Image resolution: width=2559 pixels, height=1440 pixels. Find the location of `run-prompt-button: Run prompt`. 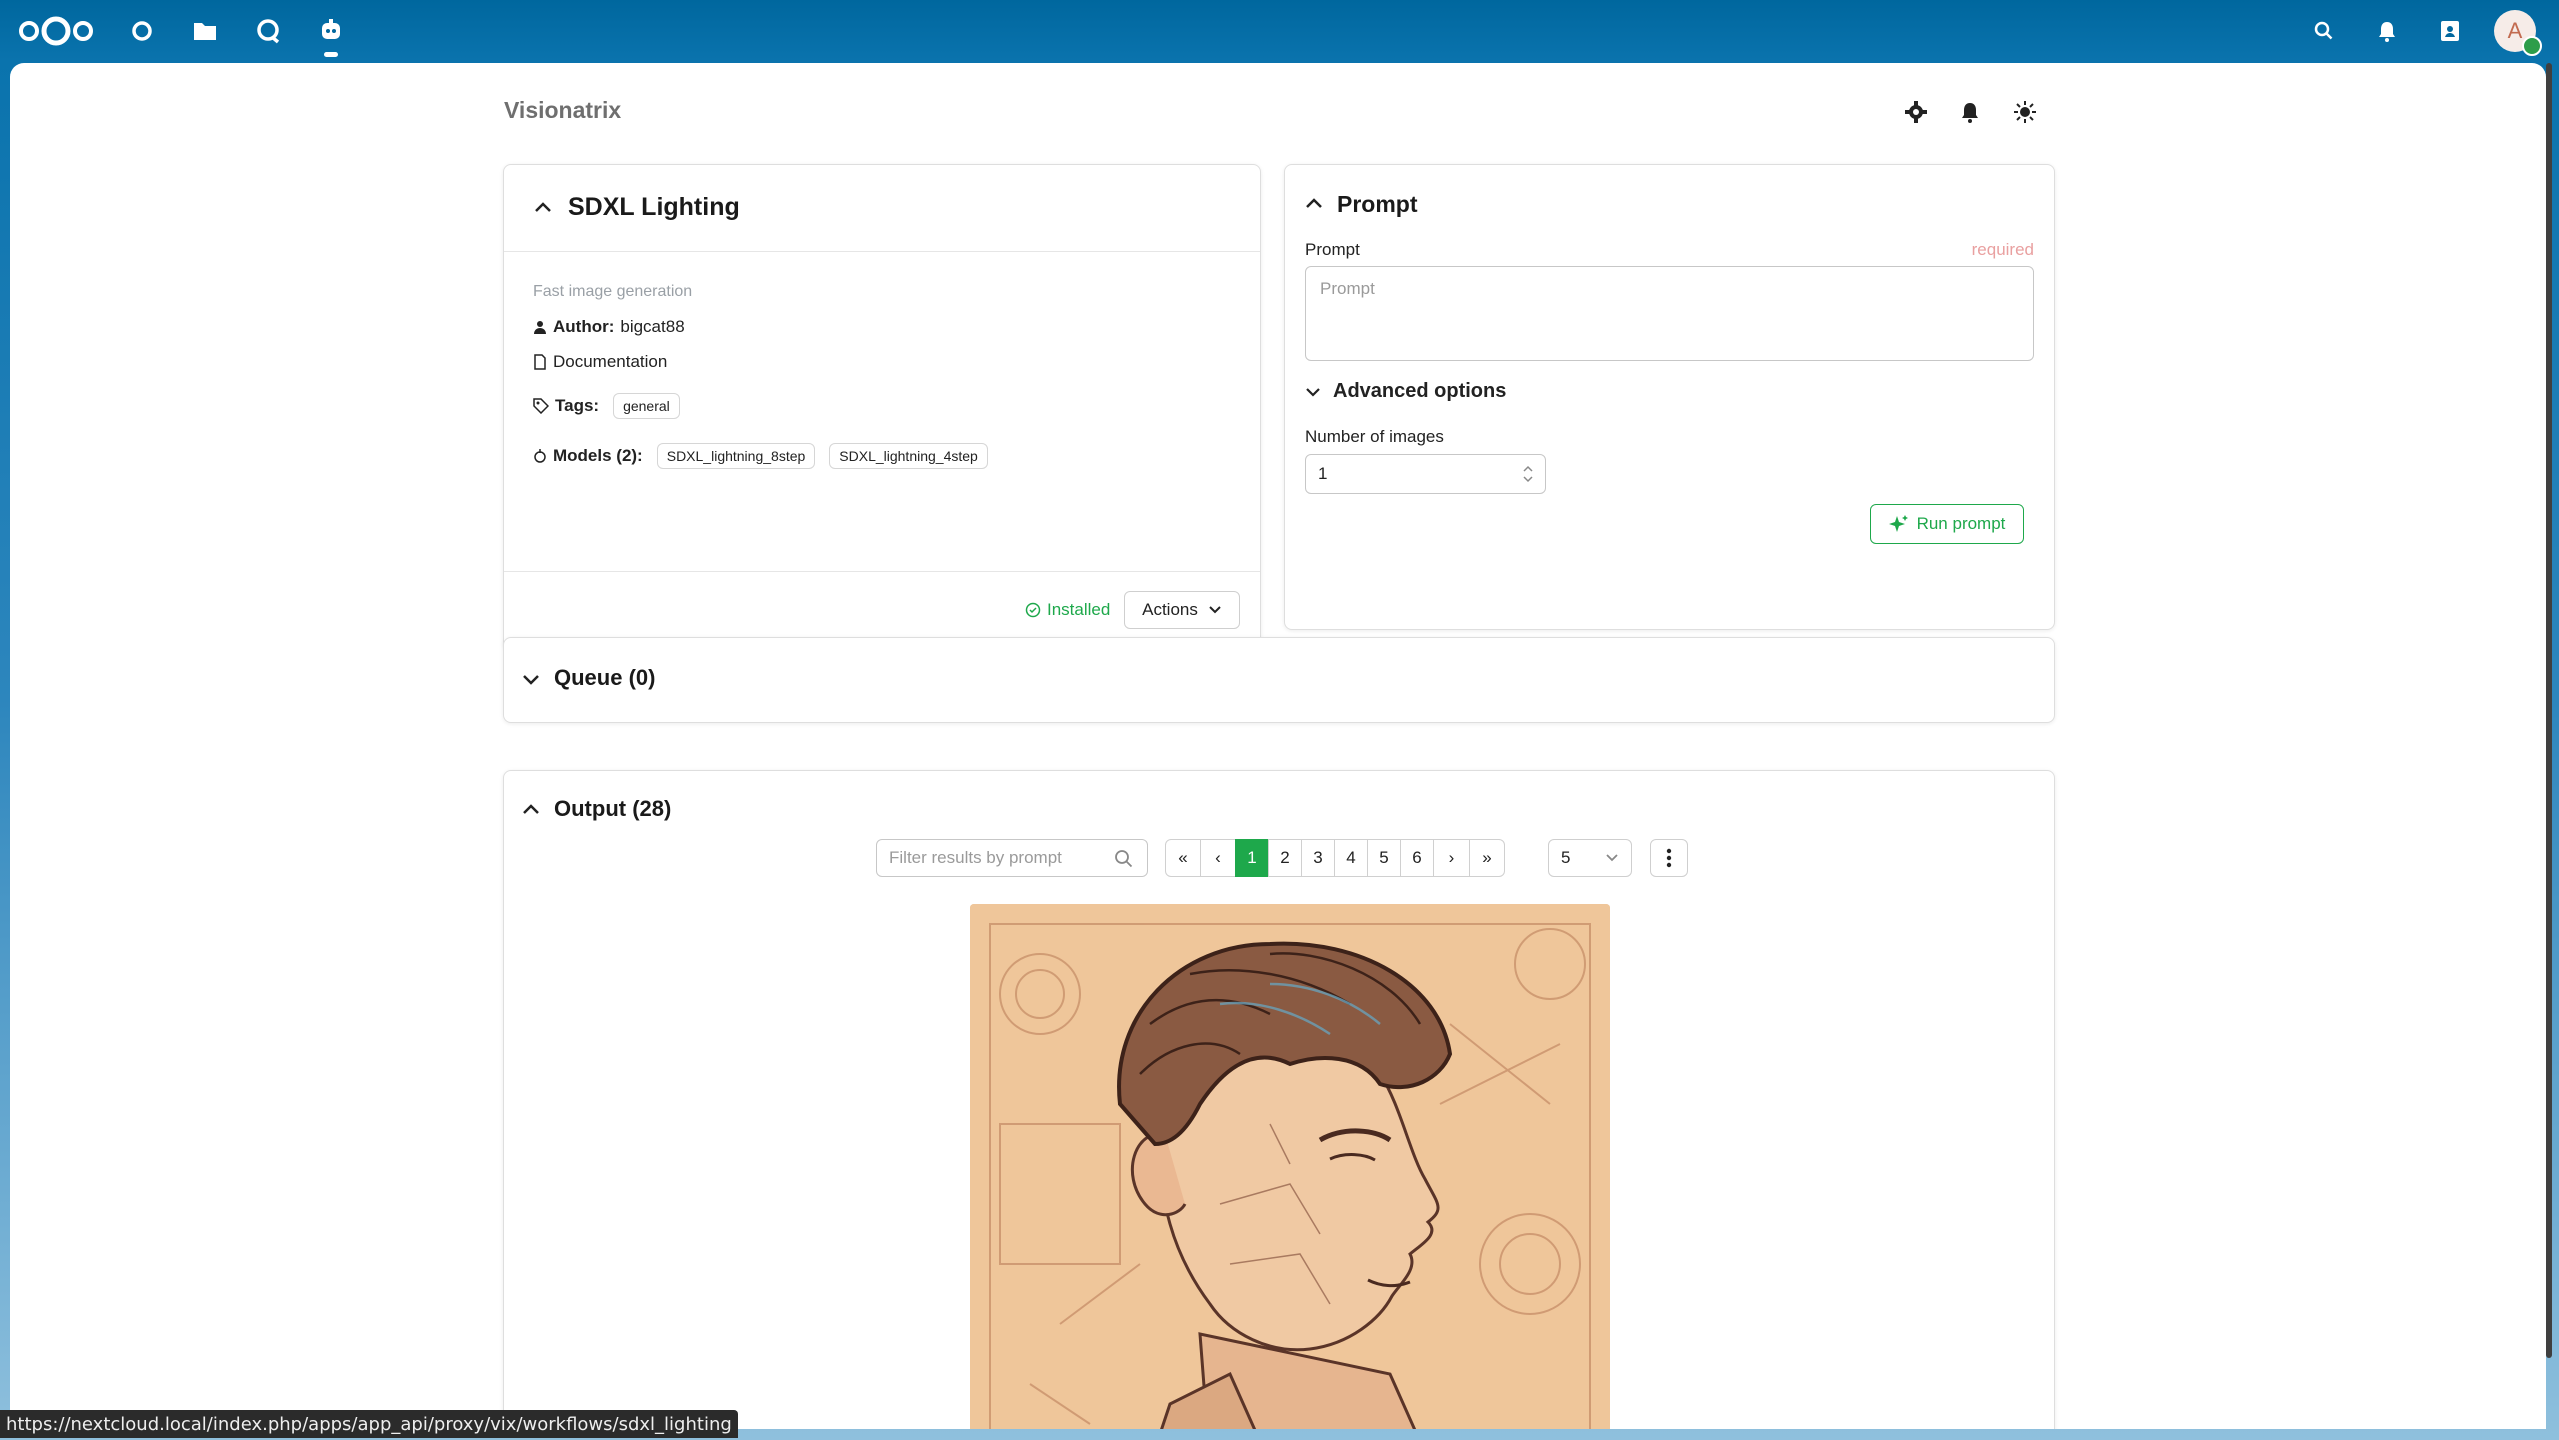

run-prompt-button: Run prompt is located at coordinates (1947, 524).